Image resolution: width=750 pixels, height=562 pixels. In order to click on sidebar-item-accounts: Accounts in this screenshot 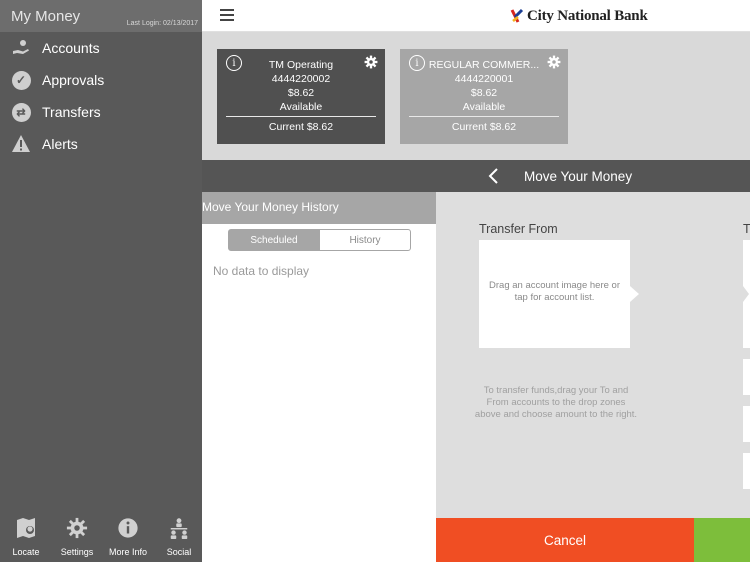, I will do `click(101, 48)`.